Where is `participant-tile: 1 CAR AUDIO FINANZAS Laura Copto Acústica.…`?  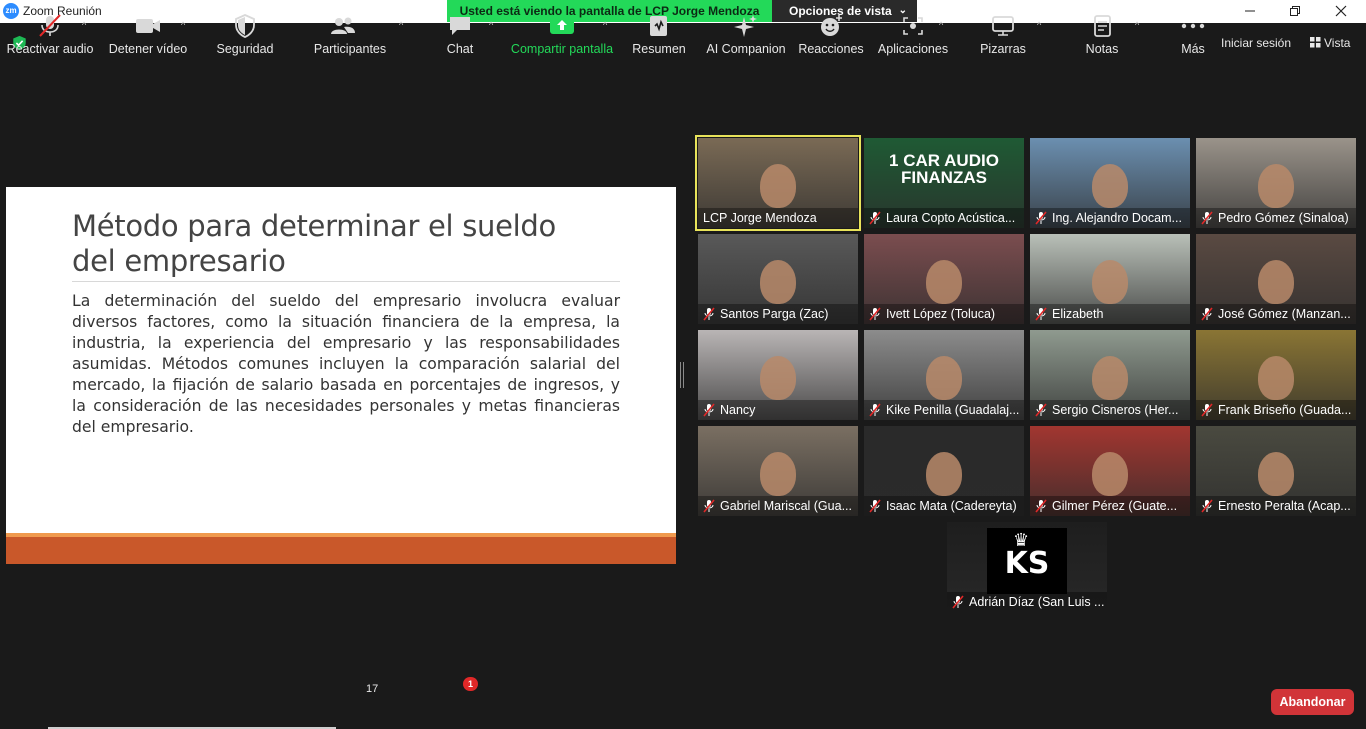
participant-tile: 1 CAR AUDIO FINANZAS Laura Copto Acústica.… is located at coordinates (944, 183).